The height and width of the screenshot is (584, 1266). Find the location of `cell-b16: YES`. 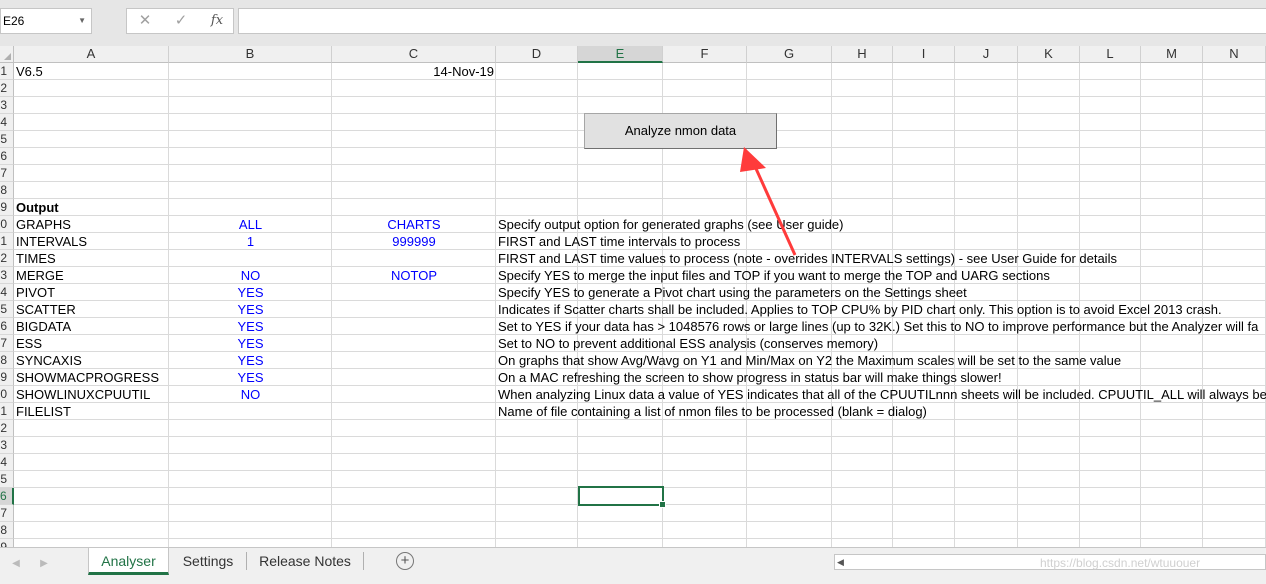

cell-b16: YES is located at coordinates (250, 326).